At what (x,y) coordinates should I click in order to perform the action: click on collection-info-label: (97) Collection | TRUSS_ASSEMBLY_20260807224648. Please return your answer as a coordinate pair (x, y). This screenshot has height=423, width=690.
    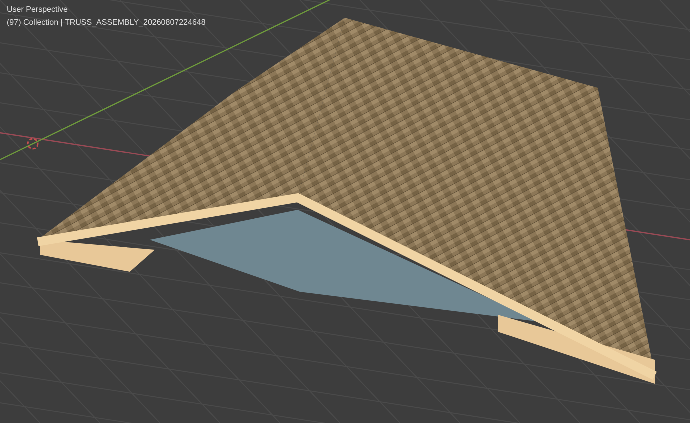
    Looking at the image, I should click on (106, 23).